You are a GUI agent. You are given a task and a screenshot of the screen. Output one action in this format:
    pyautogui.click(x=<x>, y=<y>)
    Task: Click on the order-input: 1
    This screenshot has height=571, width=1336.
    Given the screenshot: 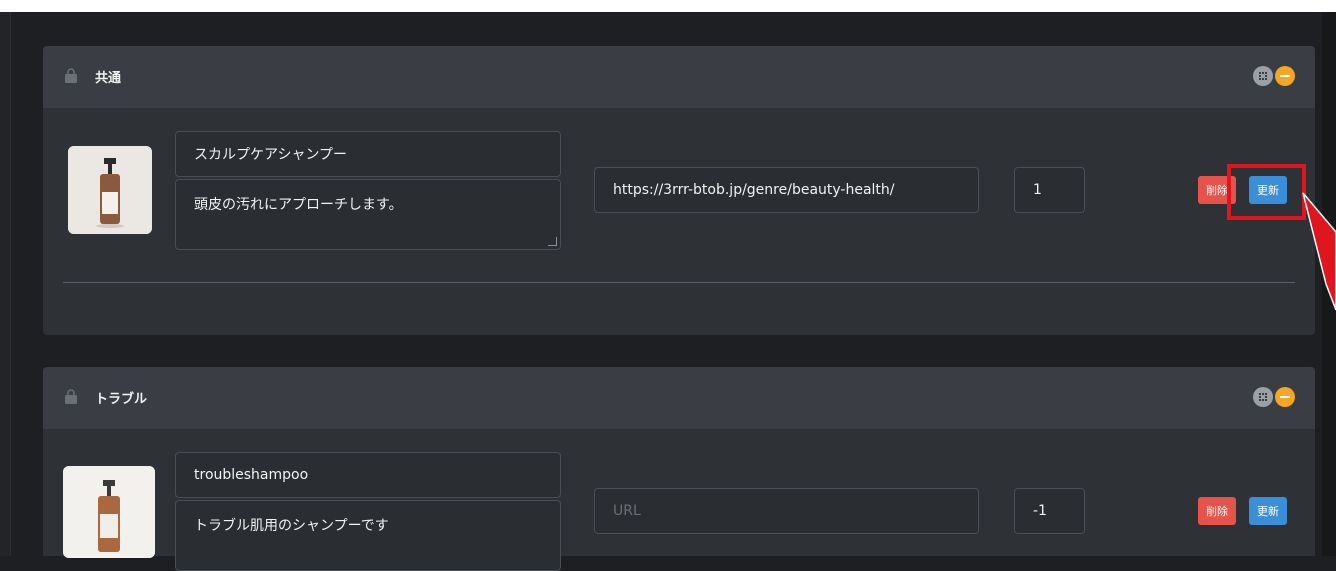 What is the action you would take?
    pyautogui.click(x=1049, y=190)
    